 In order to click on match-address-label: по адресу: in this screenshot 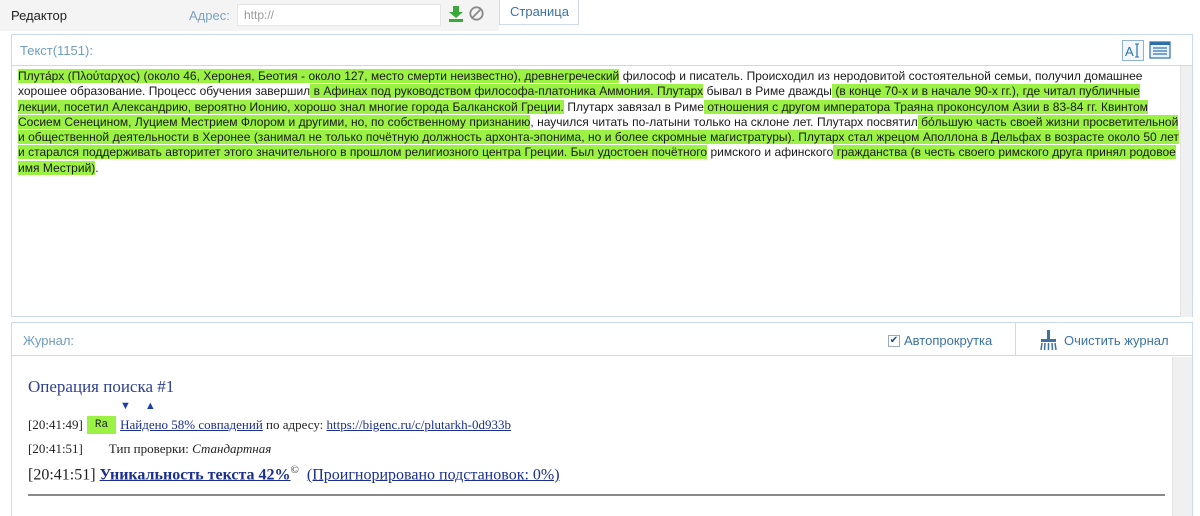, I will do `click(294, 424)`.